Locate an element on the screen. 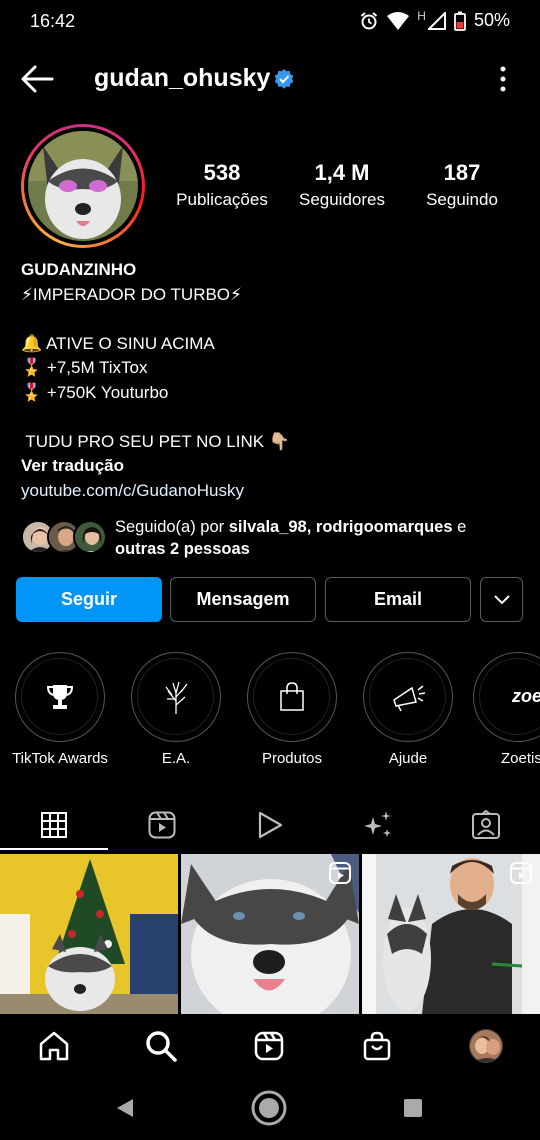 The width and height of the screenshot is (540, 1140). status-bar: 16:42 H 50% is located at coordinates (270, 22).